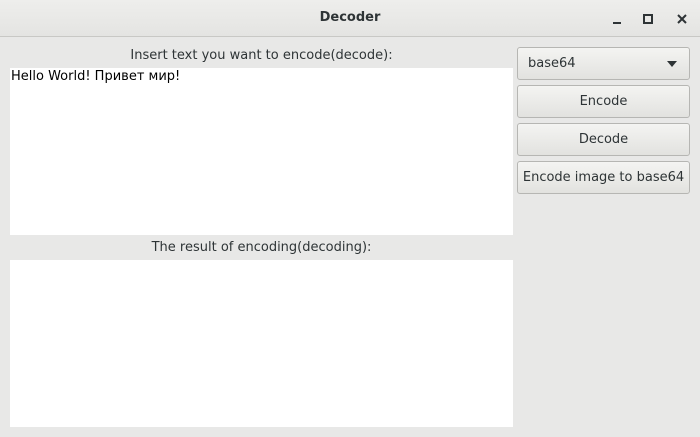 This screenshot has width=700, height=437. Describe the element at coordinates (617, 23) in the screenshot. I see `minimize-icon` at that location.